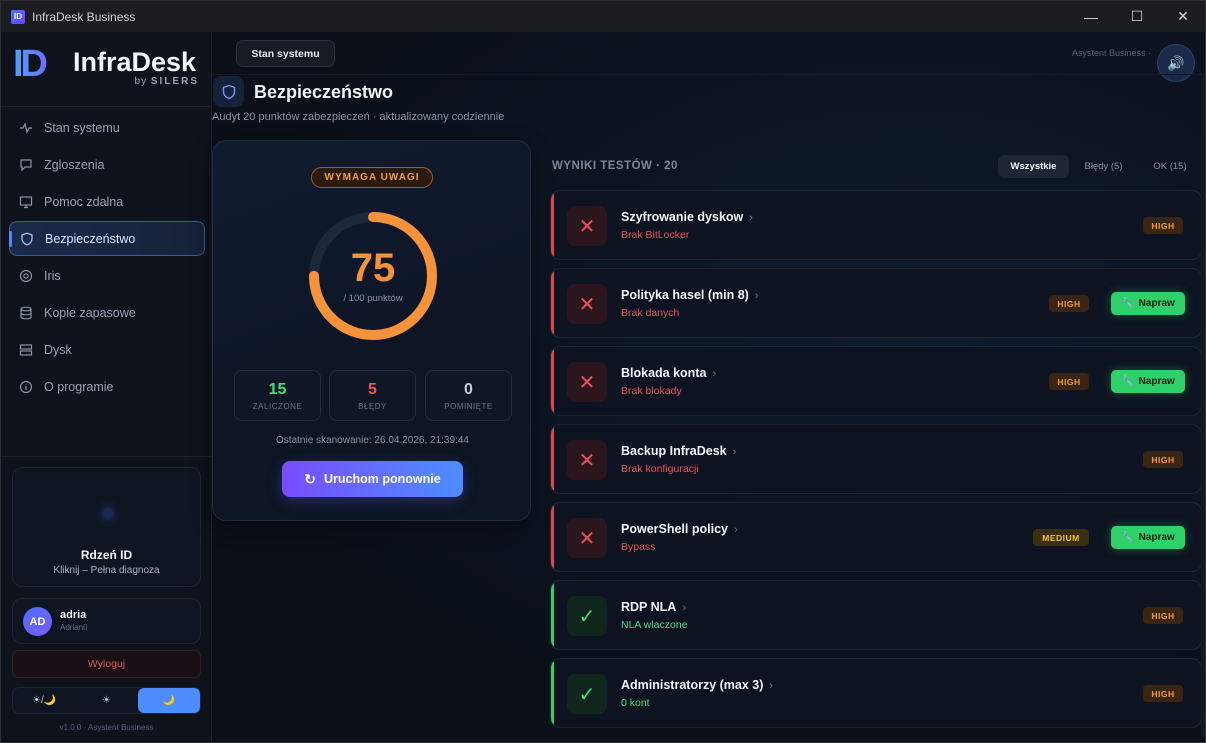  Describe the element at coordinates (26, 313) in the screenshot. I see `database-icon` at that location.